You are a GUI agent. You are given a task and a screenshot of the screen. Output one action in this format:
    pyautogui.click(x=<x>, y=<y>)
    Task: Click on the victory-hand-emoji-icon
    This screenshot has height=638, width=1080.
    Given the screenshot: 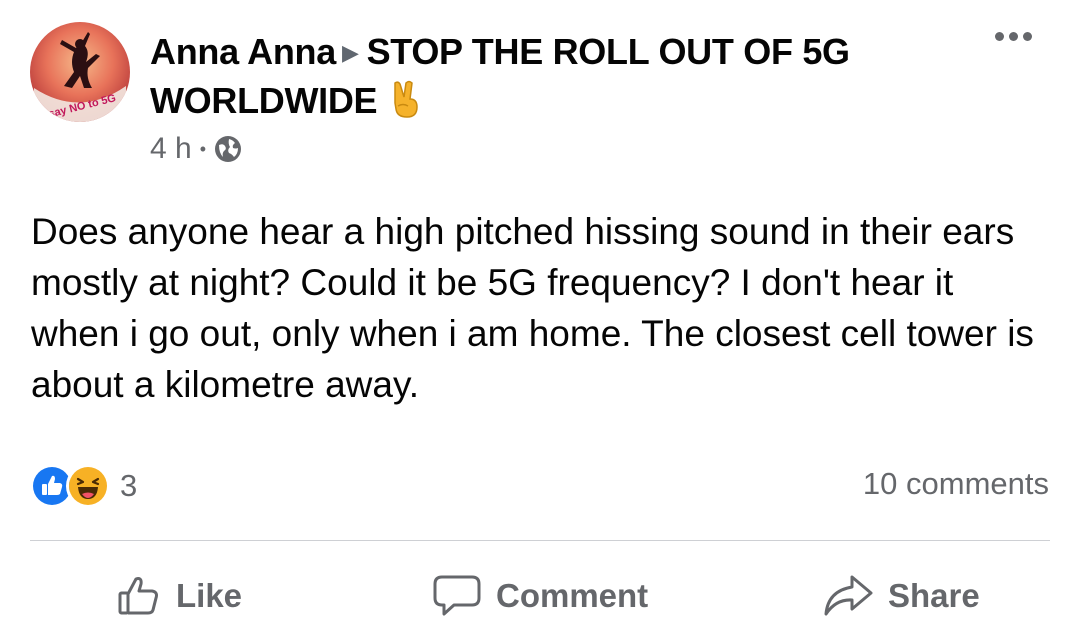 What is the action you would take?
    pyautogui.click(x=405, y=105)
    